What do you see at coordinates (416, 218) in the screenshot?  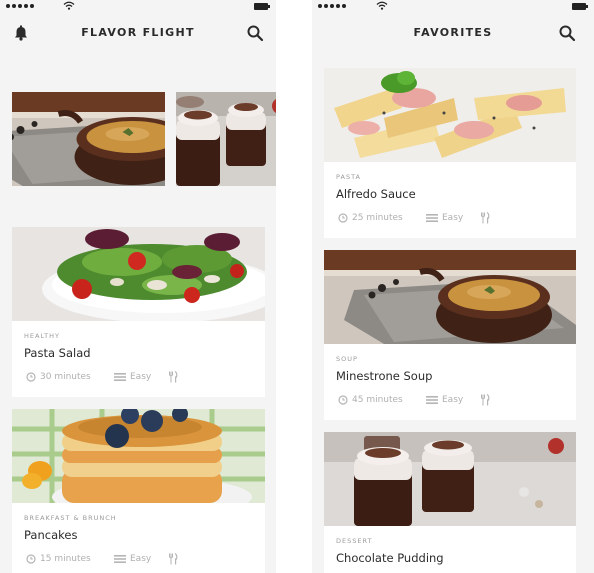 I see `card-meta: 25 minutes Easy` at bounding box center [416, 218].